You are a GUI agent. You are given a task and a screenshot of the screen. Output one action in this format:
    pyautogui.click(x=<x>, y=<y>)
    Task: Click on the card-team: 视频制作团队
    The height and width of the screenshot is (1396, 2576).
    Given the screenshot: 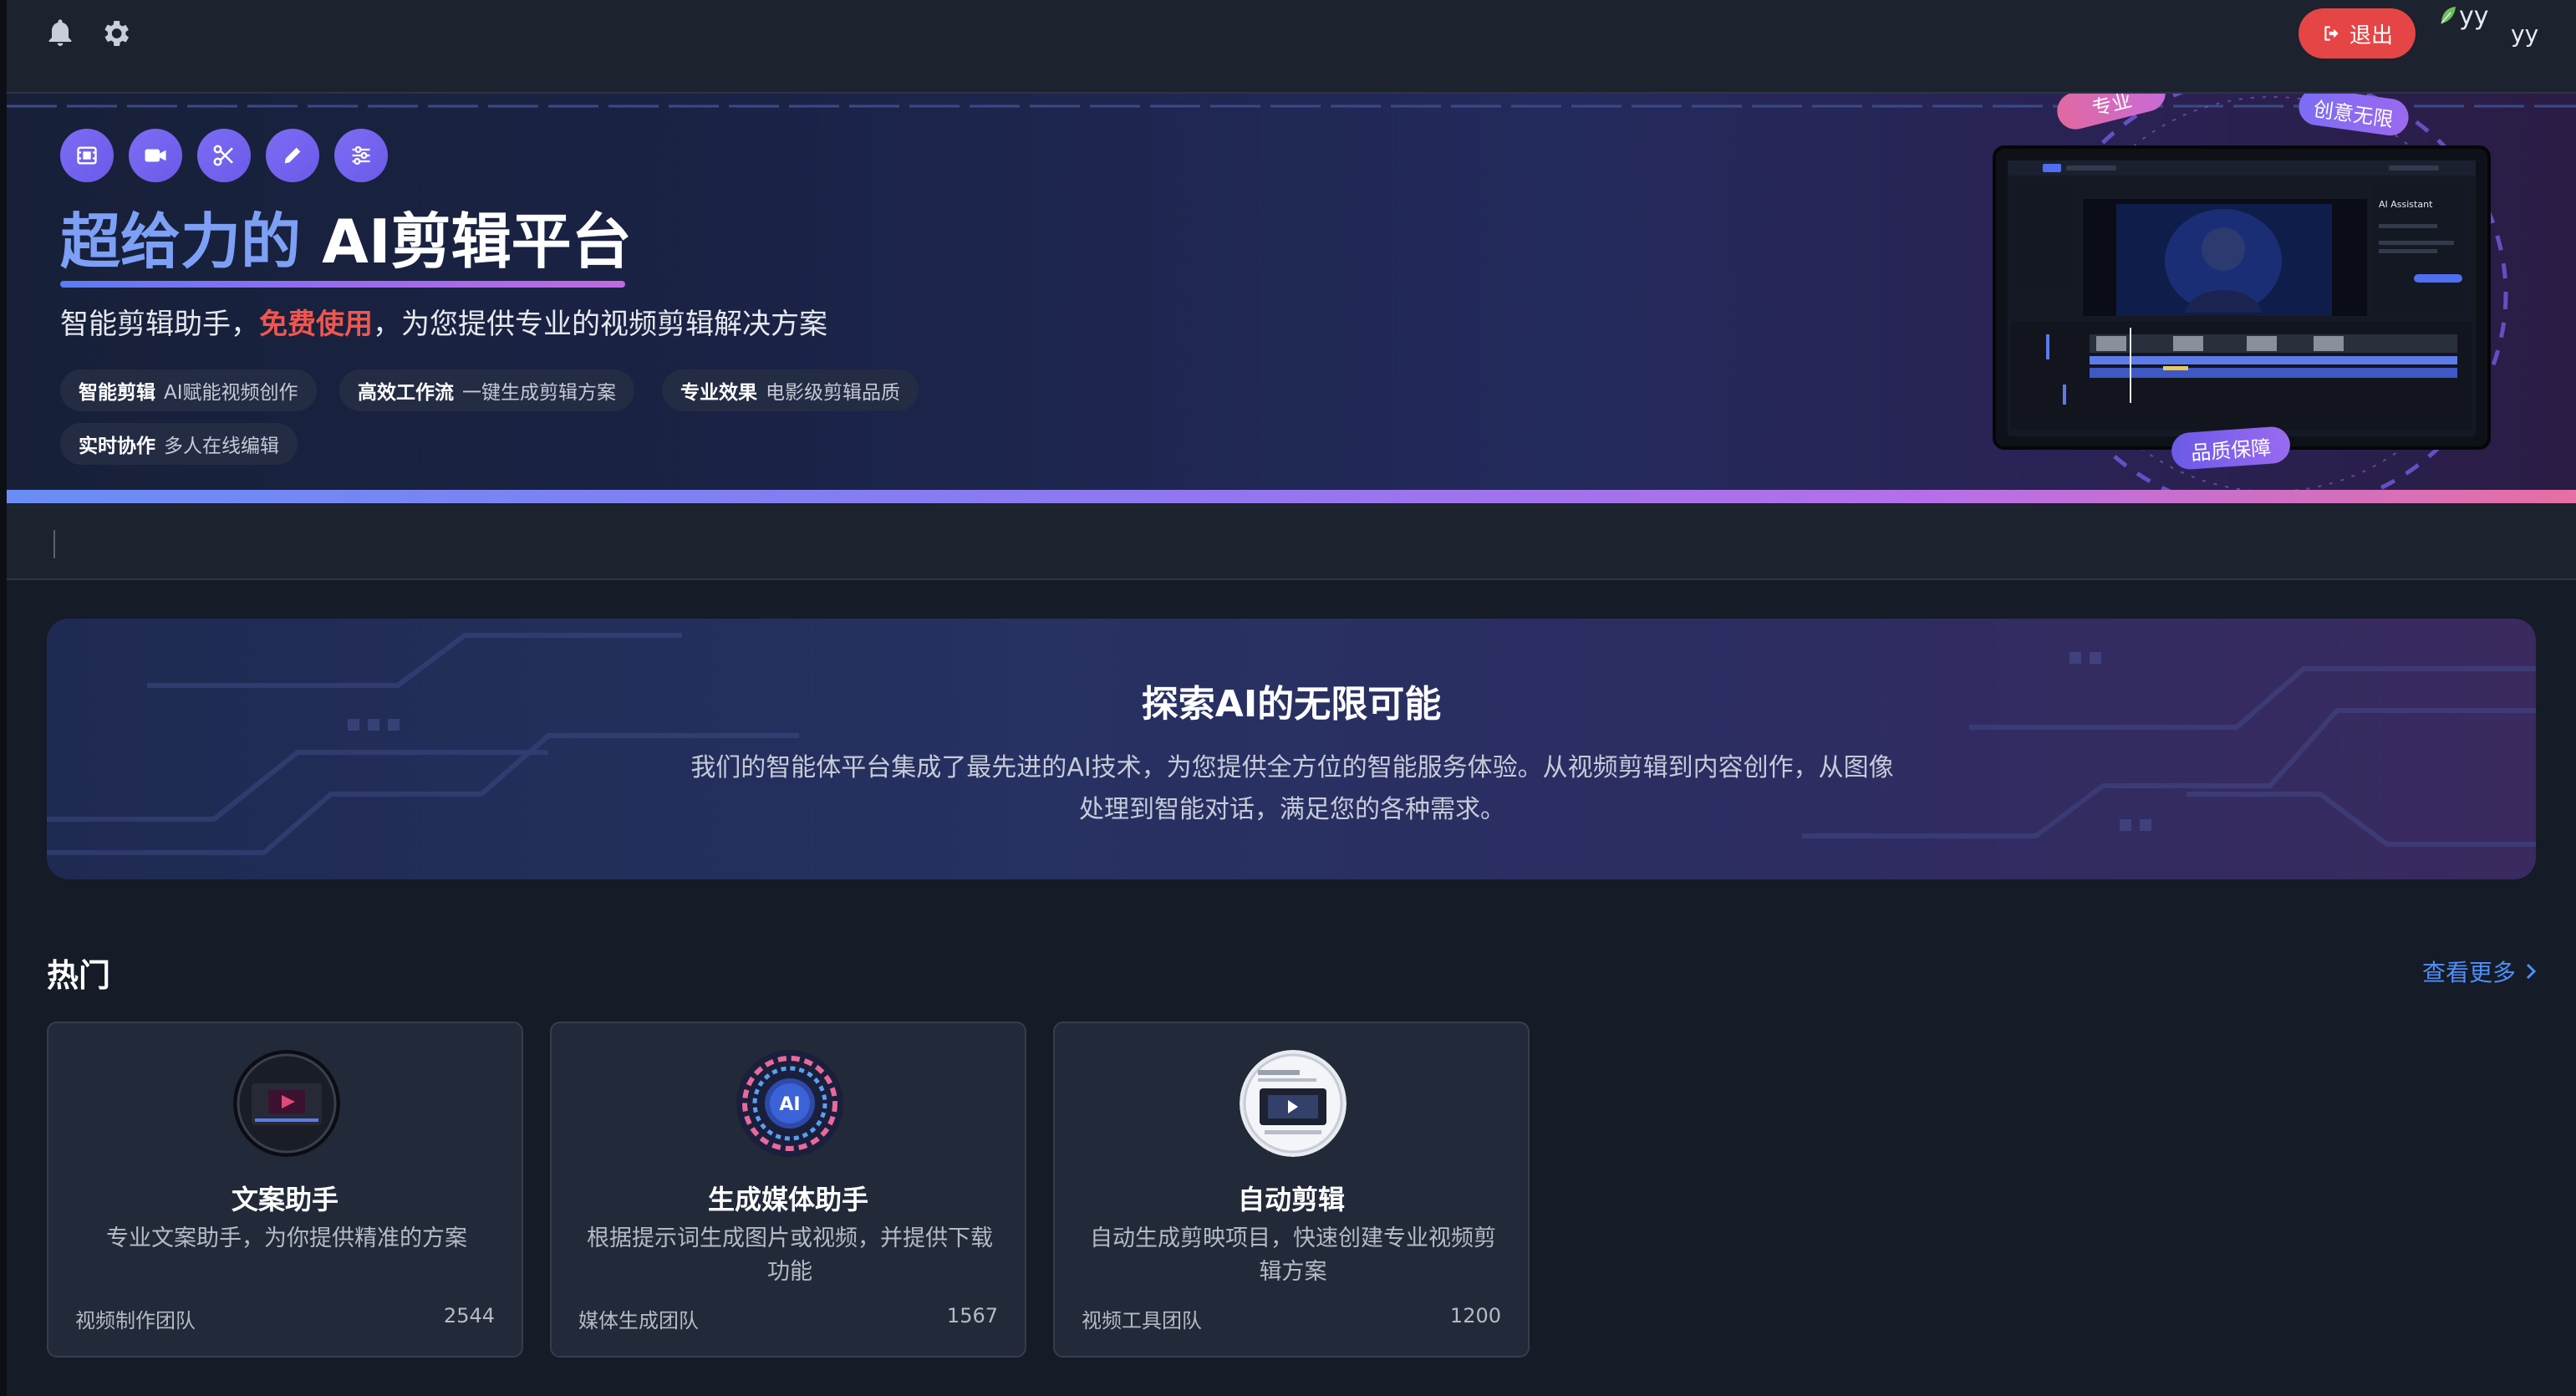 What is the action you would take?
    pyautogui.click(x=135, y=1320)
    